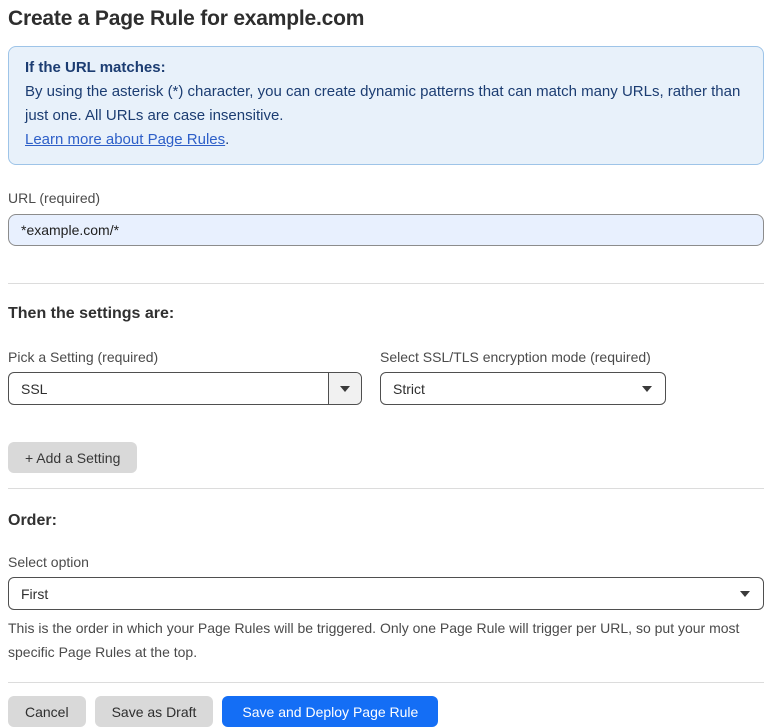 This screenshot has width=772, height=727. Describe the element at coordinates (523, 388) in the screenshot. I see `ssl-mode-select: Strict` at that location.